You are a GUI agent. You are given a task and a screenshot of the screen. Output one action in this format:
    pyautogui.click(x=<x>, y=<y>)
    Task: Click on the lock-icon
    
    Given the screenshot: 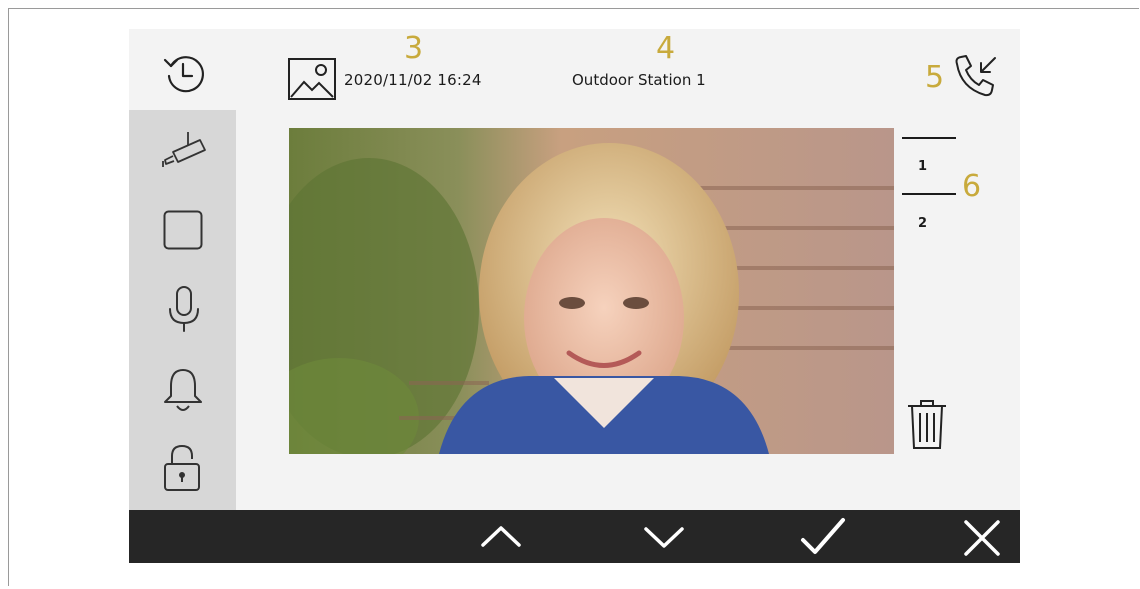 What is the action you would take?
    pyautogui.click(x=182, y=468)
    